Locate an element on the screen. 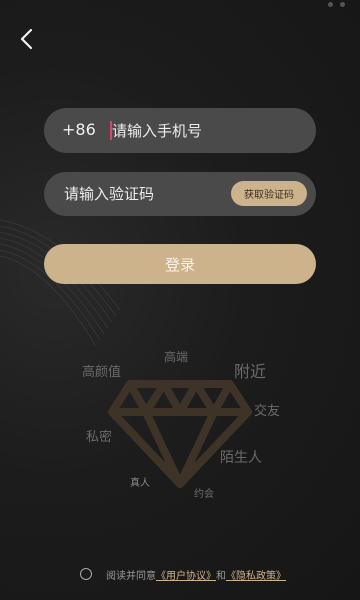 The width and height of the screenshot is (360, 600). phone-input is located at coordinates (207, 130).